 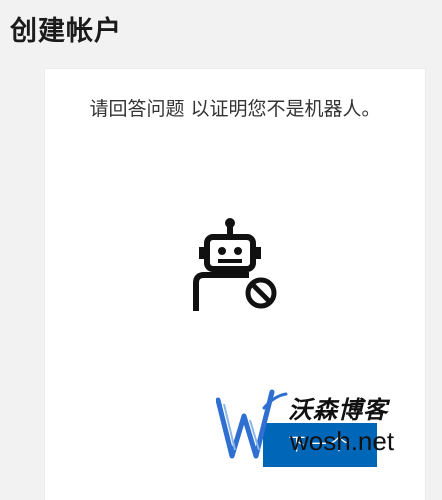 What do you see at coordinates (320, 445) in the screenshot?
I see `next-button: 下一个` at bounding box center [320, 445].